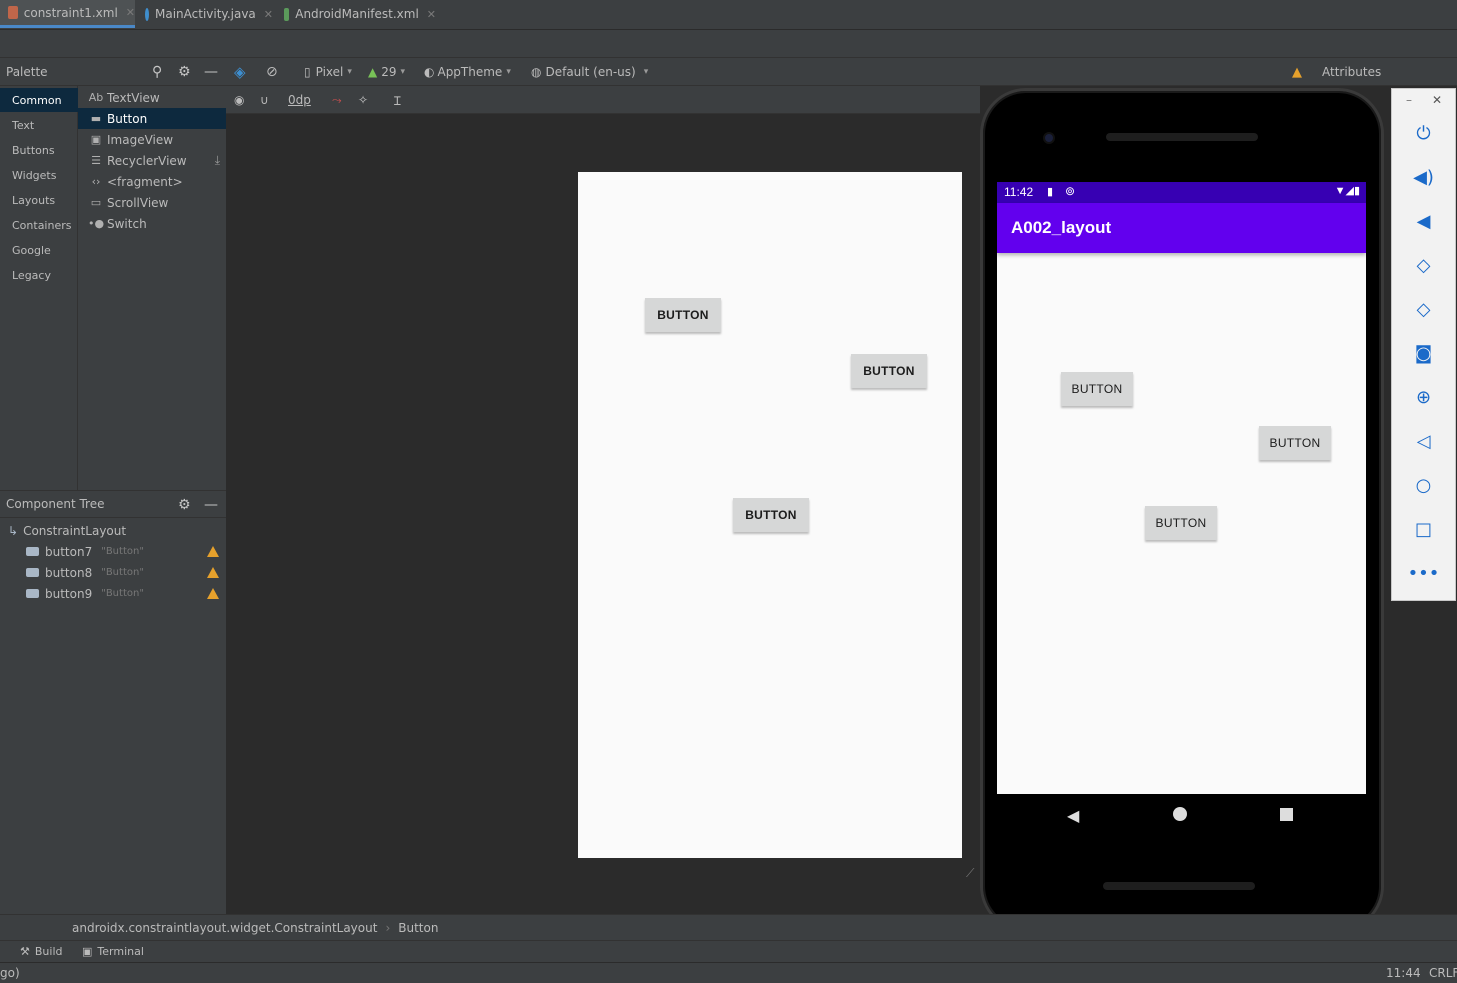 The height and width of the screenshot is (983, 1457). What do you see at coordinates (1423, 309) in the screenshot?
I see `rotate-right-icon: ◇` at bounding box center [1423, 309].